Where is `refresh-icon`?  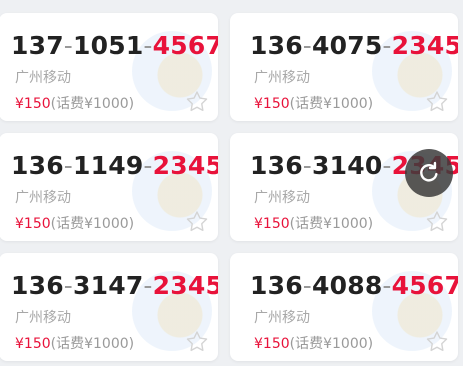 refresh-icon is located at coordinates (429, 171).